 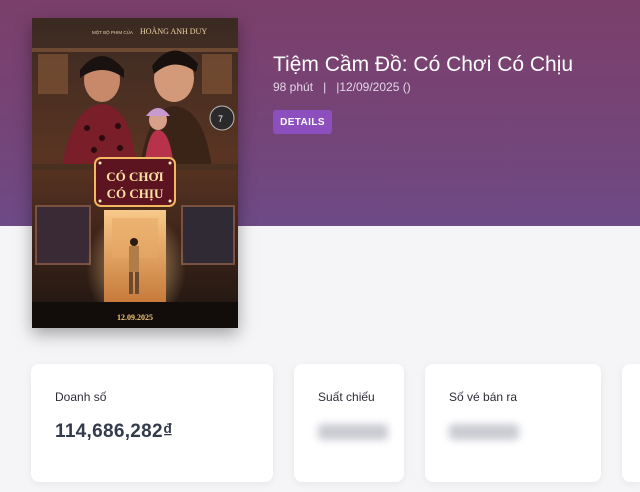 What do you see at coordinates (135, 317) in the screenshot?
I see `poster-date: 12.09.2025` at bounding box center [135, 317].